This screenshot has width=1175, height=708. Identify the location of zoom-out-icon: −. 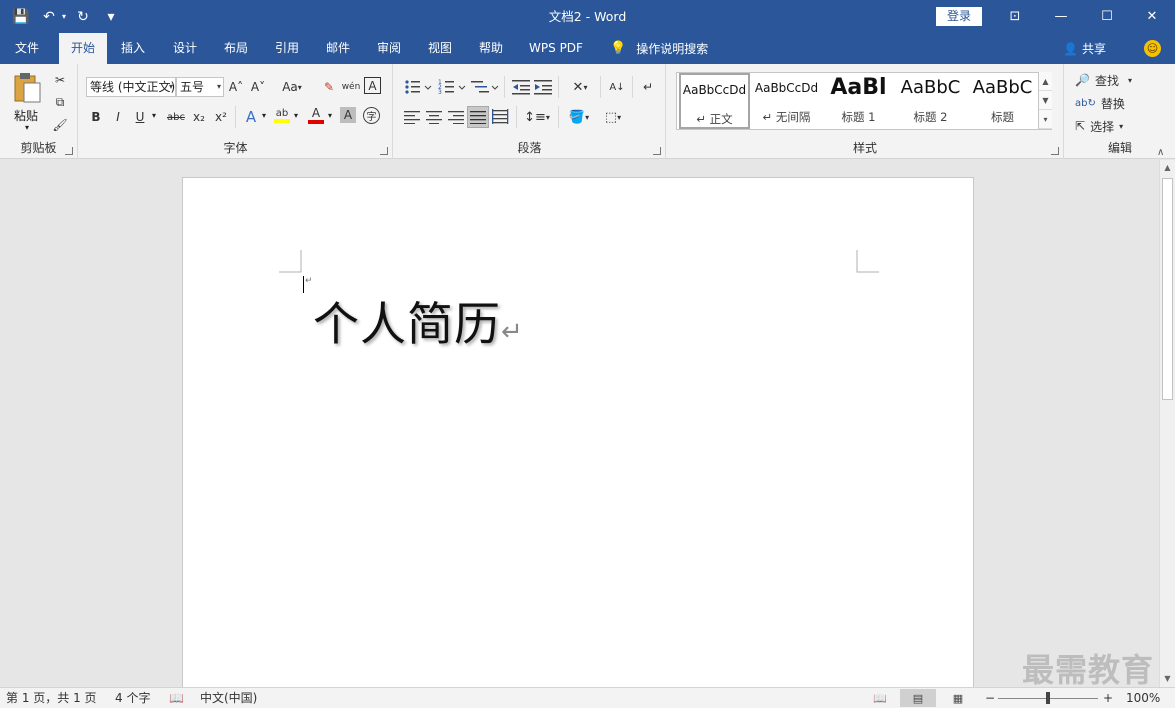
(990, 698).